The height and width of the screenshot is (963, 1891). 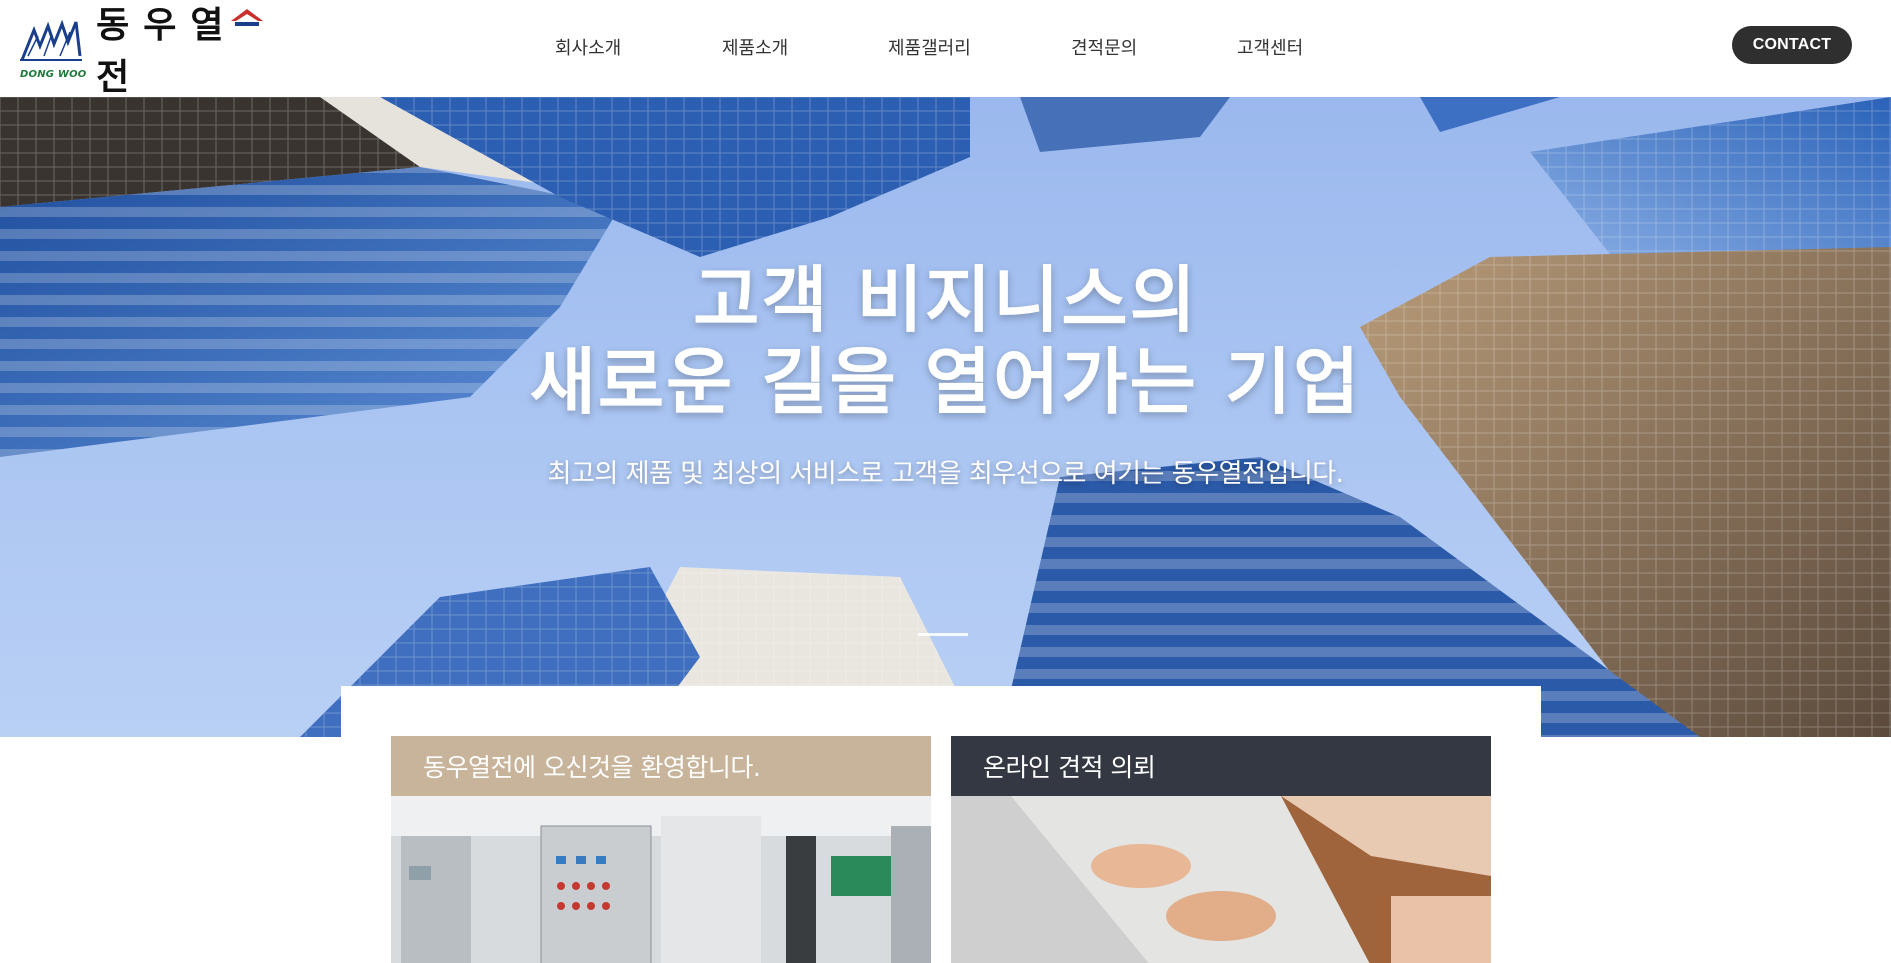 What do you see at coordinates (1104, 47) in the screenshot?
I see `nav-quote: 견적문의` at bounding box center [1104, 47].